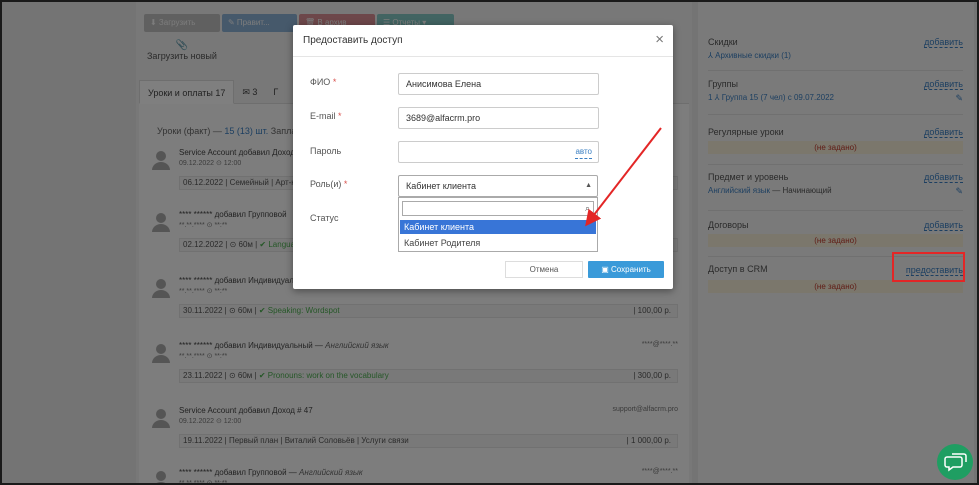 Image resolution: width=979 pixels, height=485 pixels. What do you see at coordinates (955, 462) in the screenshot?
I see `chat-icon` at bounding box center [955, 462].